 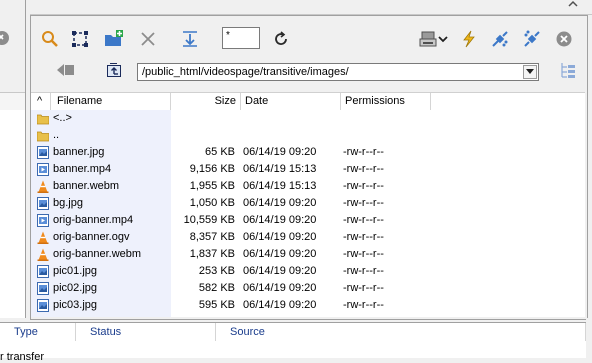 I want to click on file-row: bg.jpg 1,050 KB 06/14/19 09:20 -rw-r--r--, so click(x=308, y=203).